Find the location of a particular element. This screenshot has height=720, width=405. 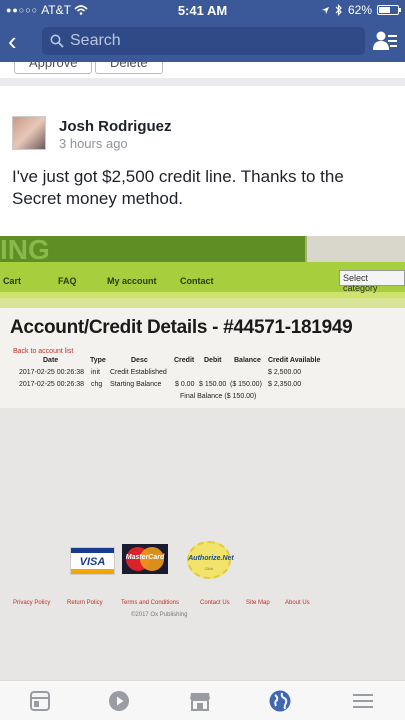

previous-friend-request: Approve Delete is located at coordinates (202, 74).